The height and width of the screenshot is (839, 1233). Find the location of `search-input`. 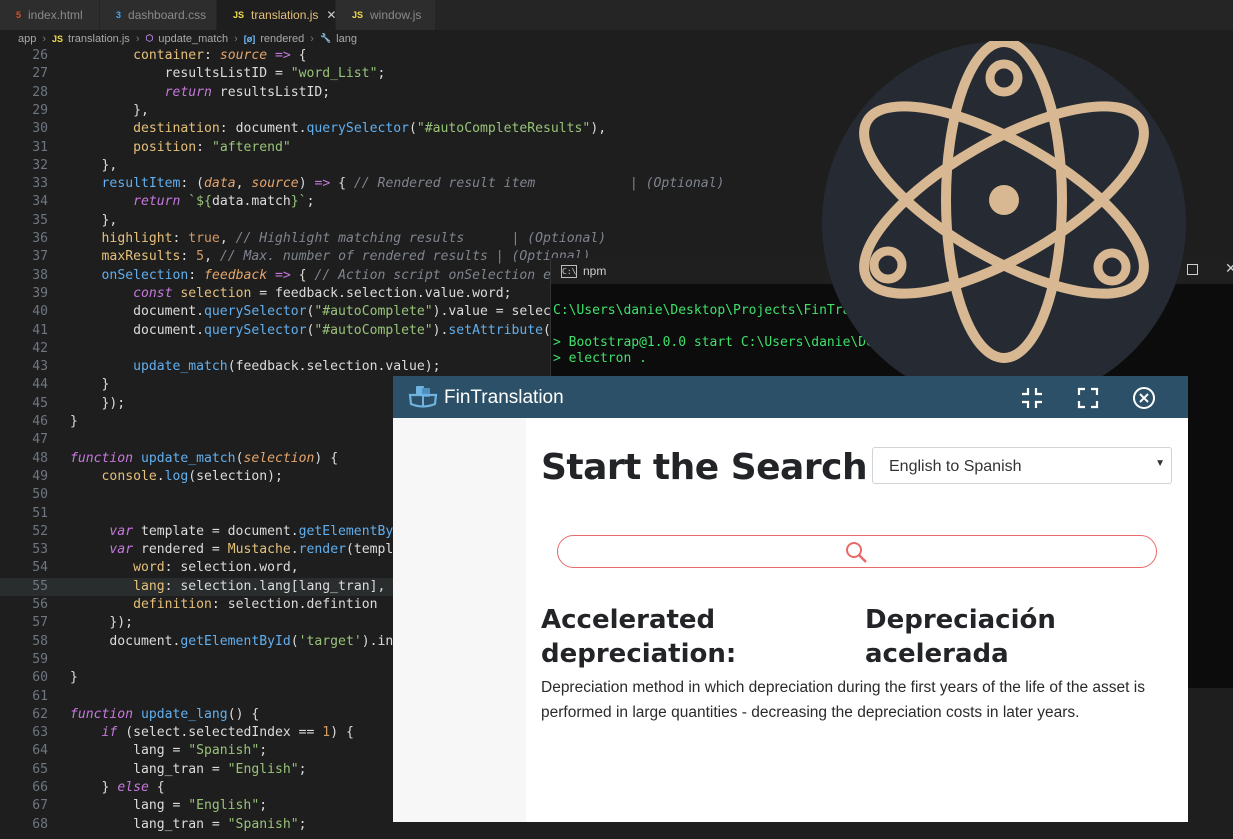

search-input is located at coordinates (857, 551).